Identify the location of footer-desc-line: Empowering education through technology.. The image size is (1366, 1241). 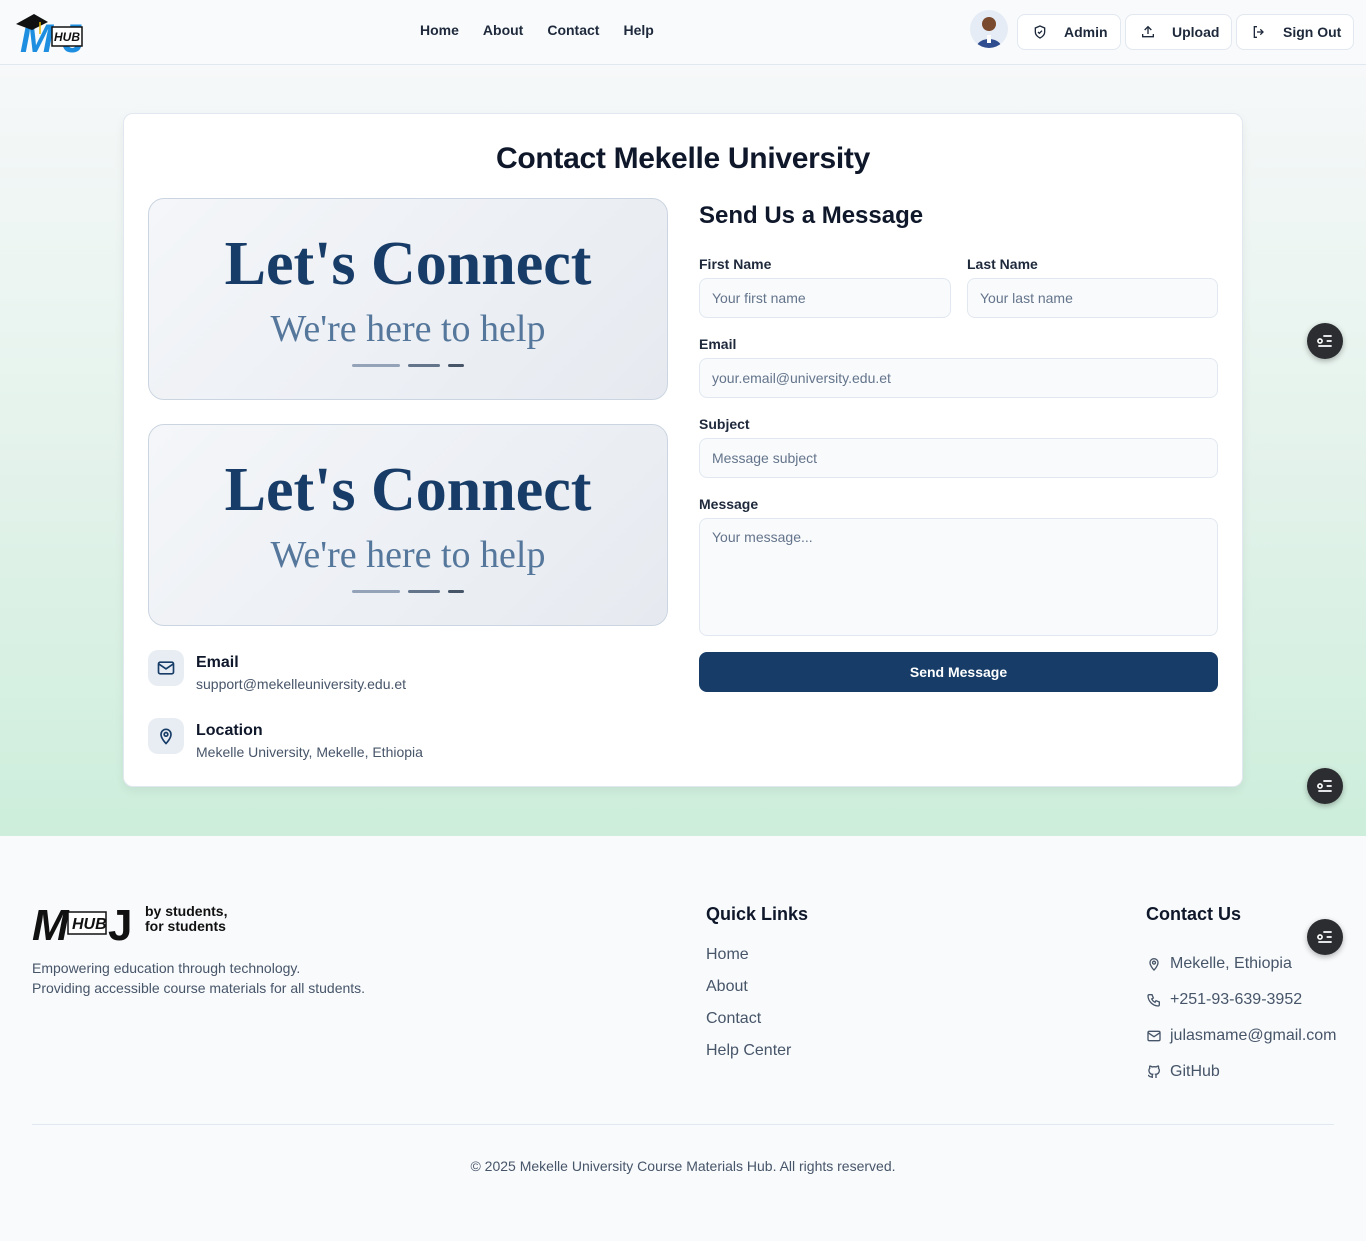
(166, 968).